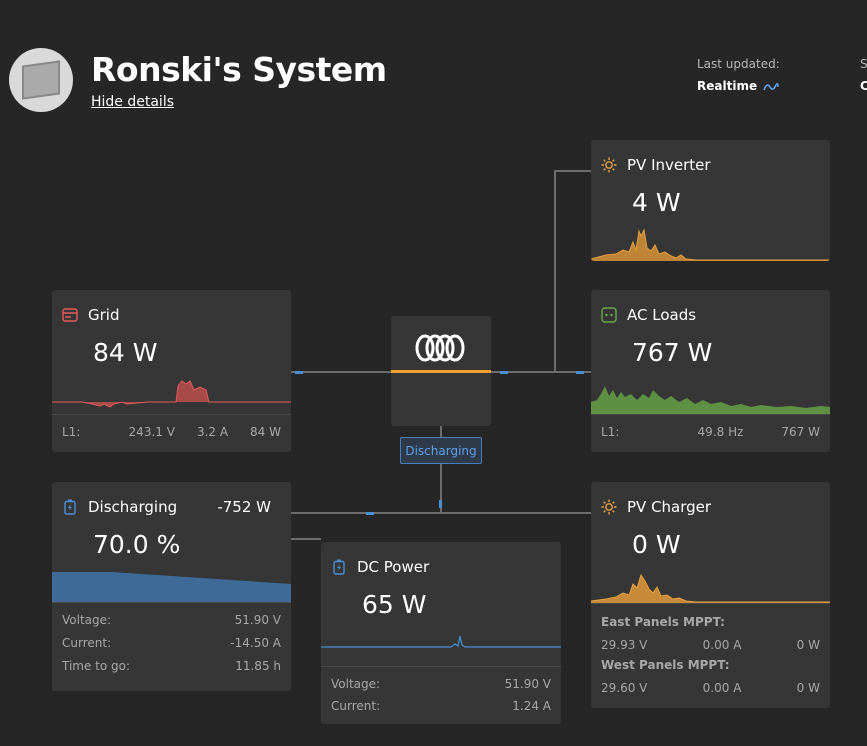 This screenshot has width=867, height=746. What do you see at coordinates (137, 544) in the screenshot?
I see `battery-soc: 70.0 %` at bounding box center [137, 544].